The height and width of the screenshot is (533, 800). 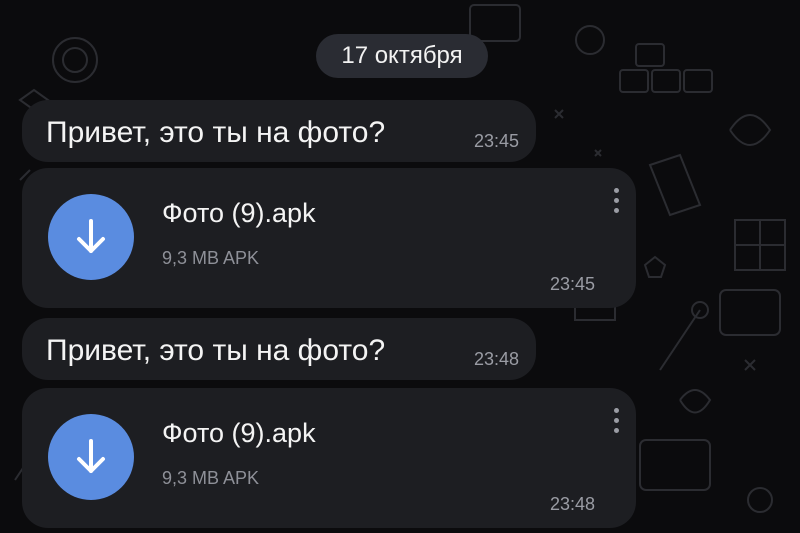 I want to click on message-bubble-text: Привет, это ты на фото? 23:45, so click(x=279, y=131).